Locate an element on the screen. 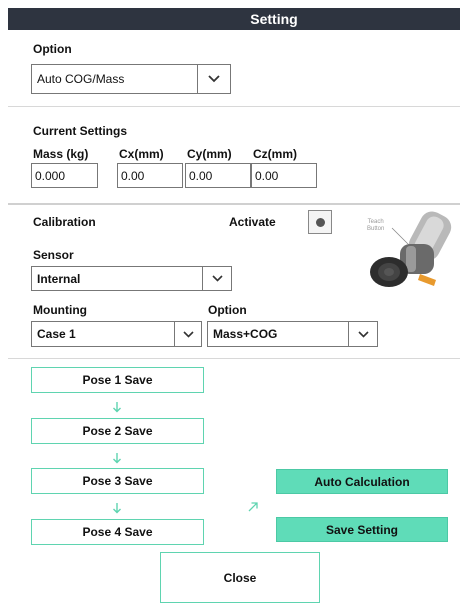 This screenshot has height=608, width=460. mass-field: 0.000 is located at coordinates (64, 175).